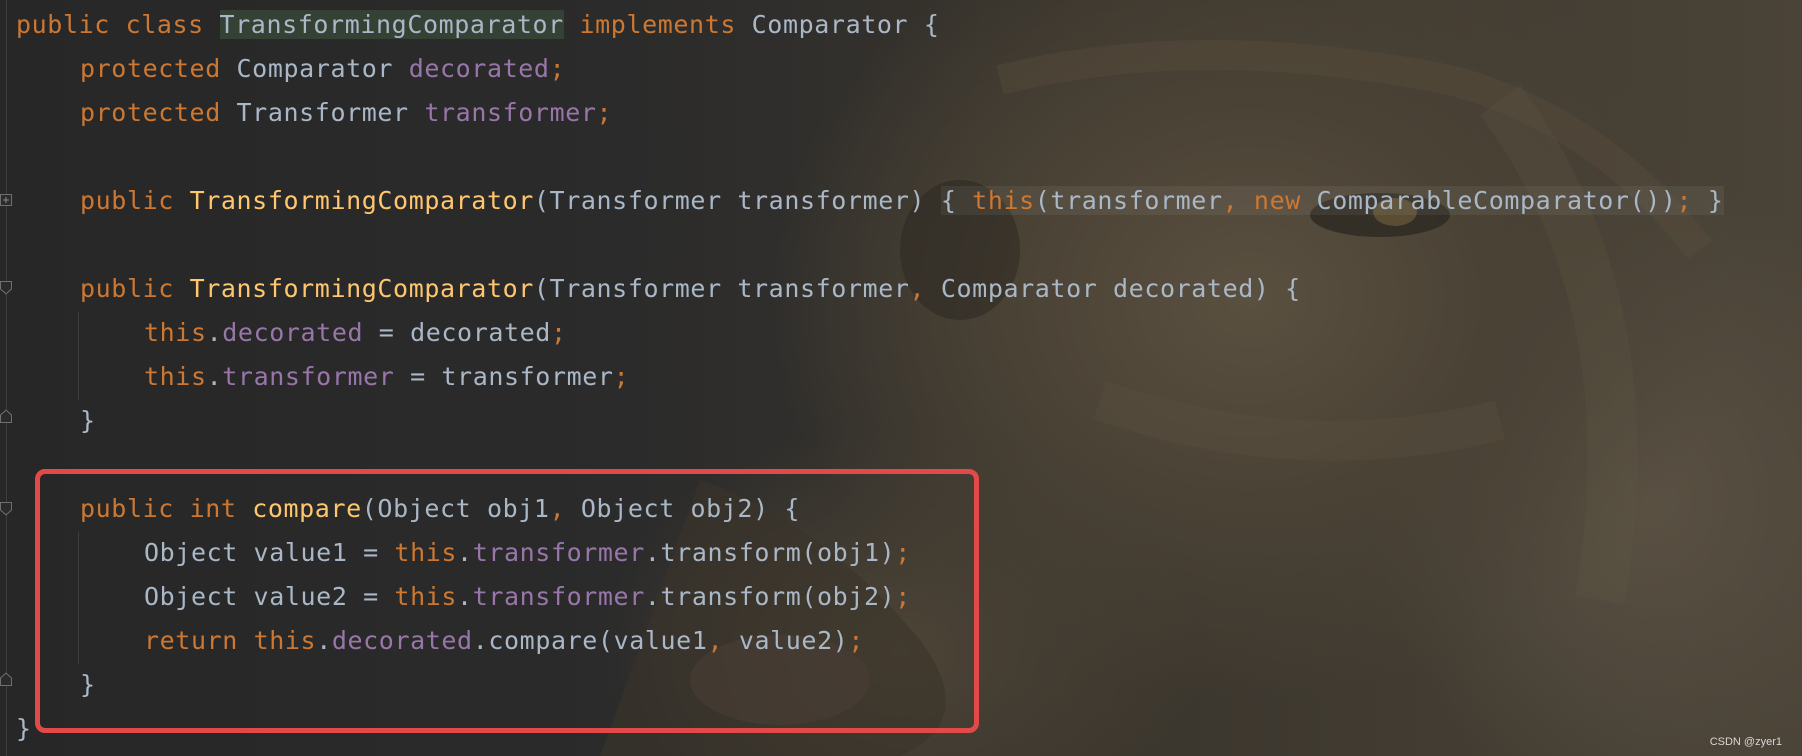  What do you see at coordinates (721, 288) in the screenshot?
I see `params: (Transformer transformer` at bounding box center [721, 288].